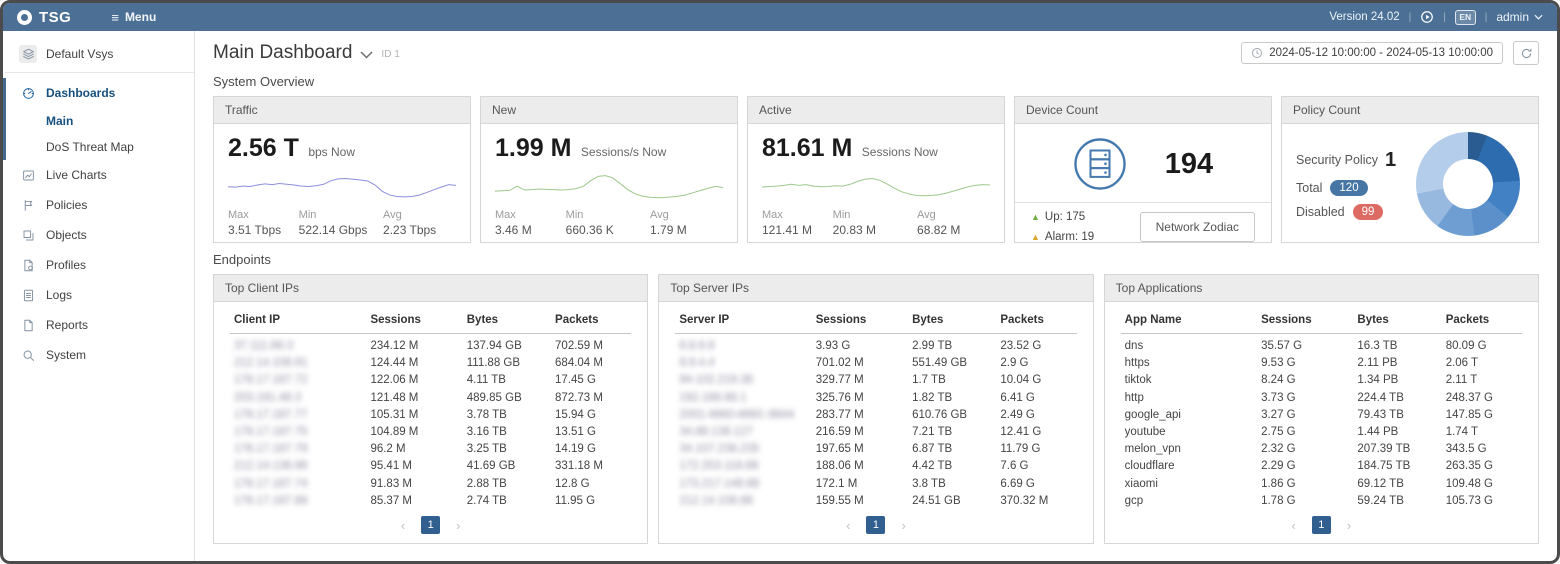 The image size is (1560, 564). Describe the element at coordinates (98, 325) in the screenshot. I see `sidebar-item-reports: Reports` at that location.